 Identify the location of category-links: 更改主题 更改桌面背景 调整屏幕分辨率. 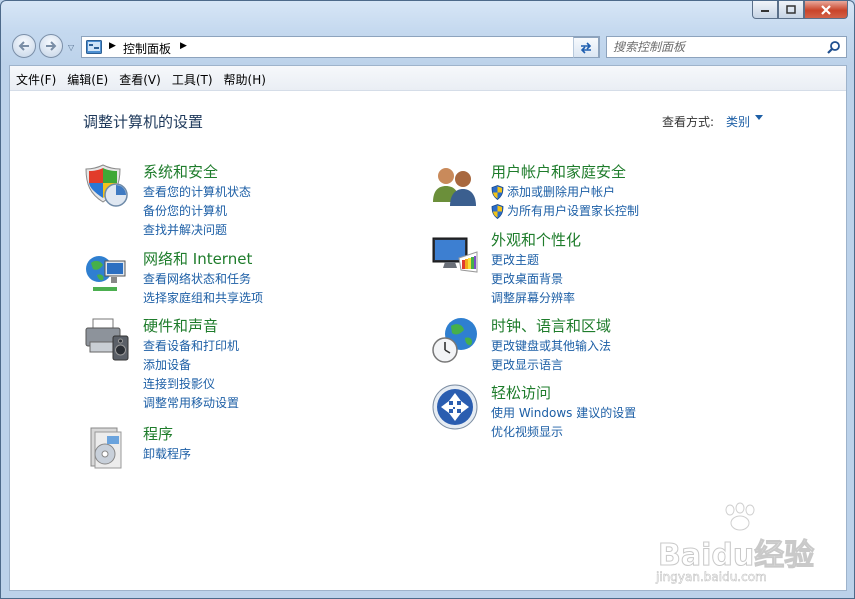
(533, 279).